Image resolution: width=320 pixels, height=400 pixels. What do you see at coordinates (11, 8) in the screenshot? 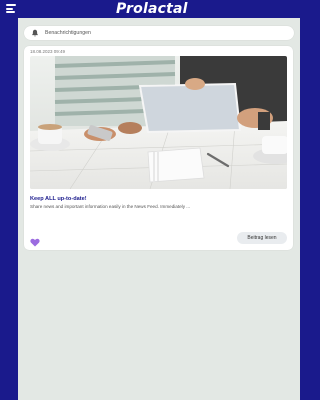
I see `menu-hamburger-icon` at bounding box center [11, 8].